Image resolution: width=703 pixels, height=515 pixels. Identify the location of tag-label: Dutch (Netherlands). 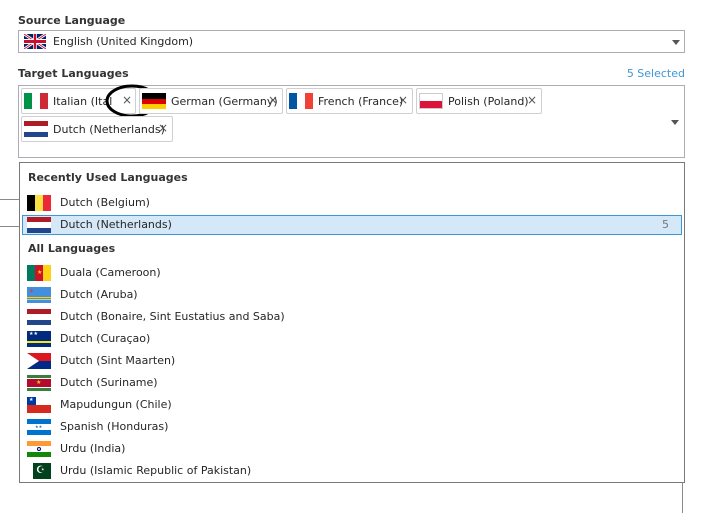
(109, 129).